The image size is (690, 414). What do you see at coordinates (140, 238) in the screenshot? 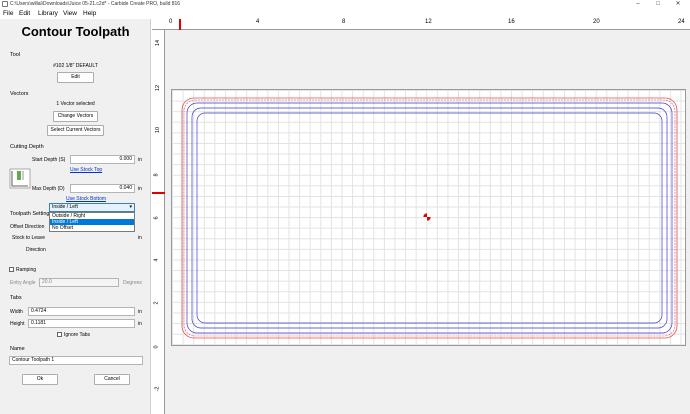
I see `stock-to-leave-unit: in` at bounding box center [140, 238].